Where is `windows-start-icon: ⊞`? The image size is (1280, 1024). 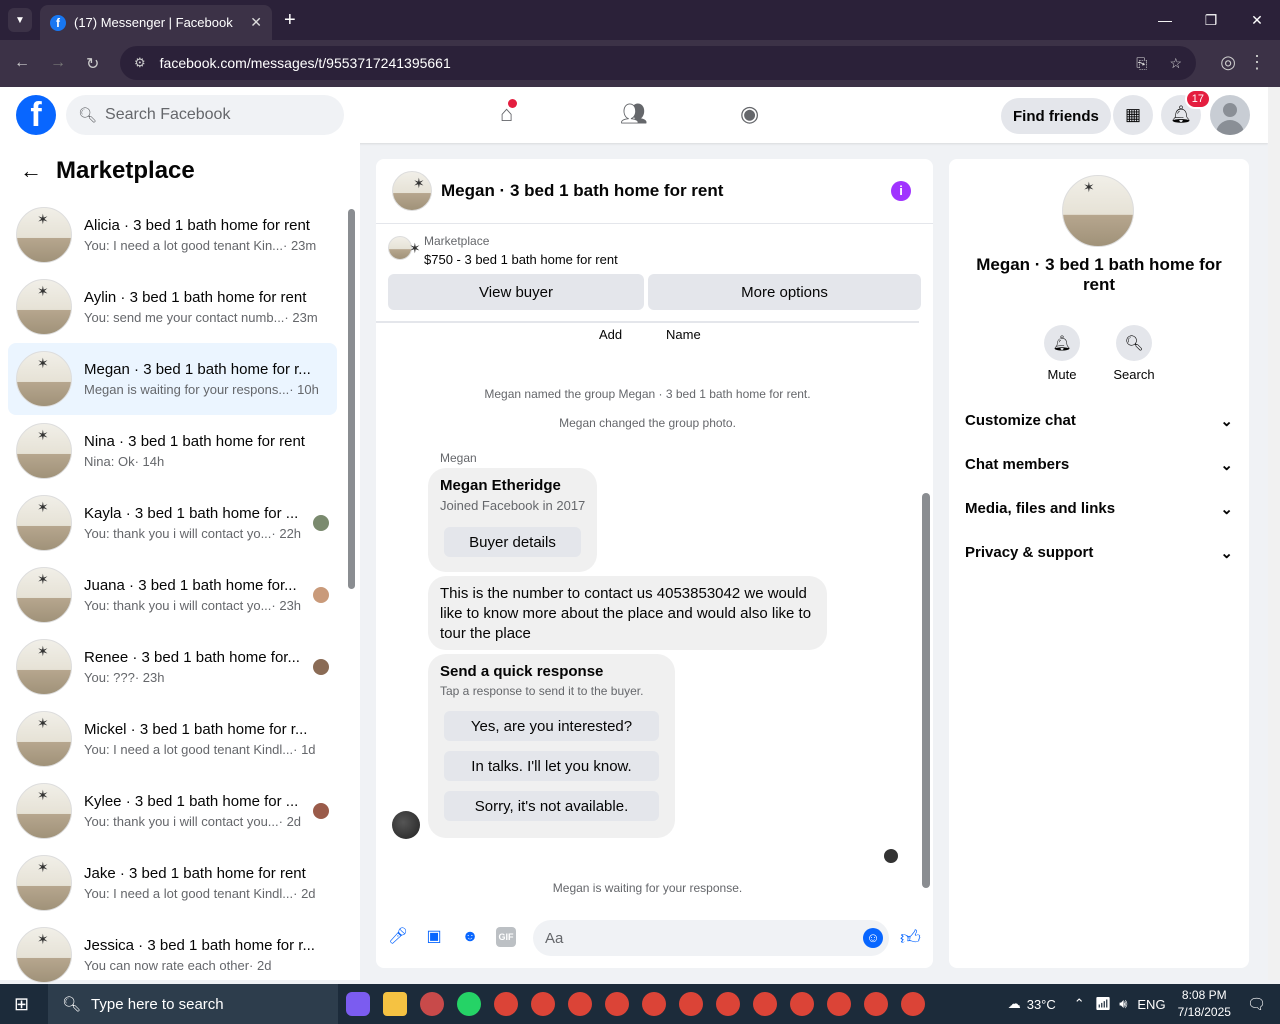 windows-start-icon: ⊞ is located at coordinates (21, 1004).